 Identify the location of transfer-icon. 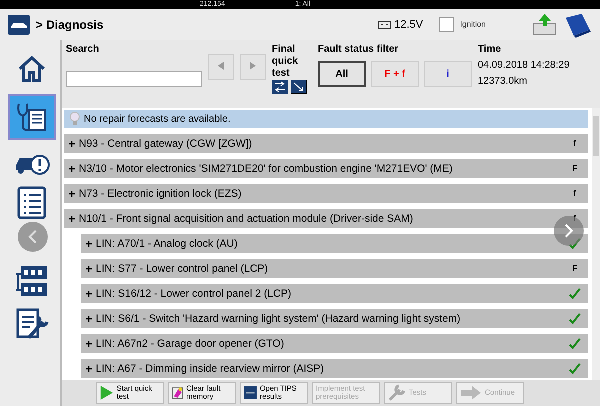
(280, 87).